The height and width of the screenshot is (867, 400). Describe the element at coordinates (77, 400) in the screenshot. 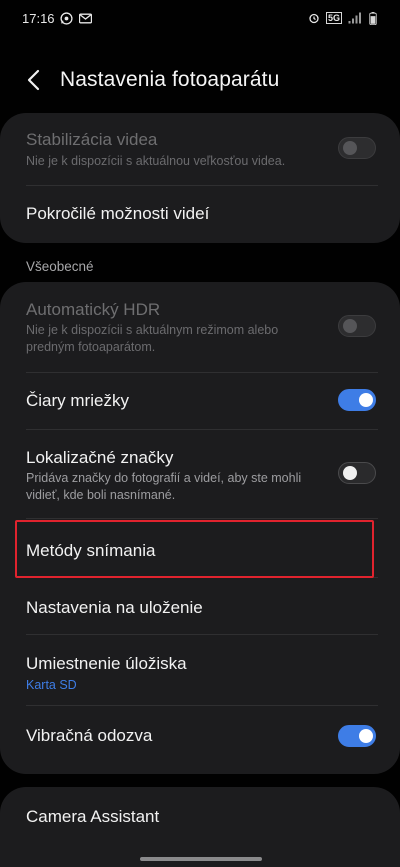

I see `grid-lines-title: Čiary mriežky` at that location.